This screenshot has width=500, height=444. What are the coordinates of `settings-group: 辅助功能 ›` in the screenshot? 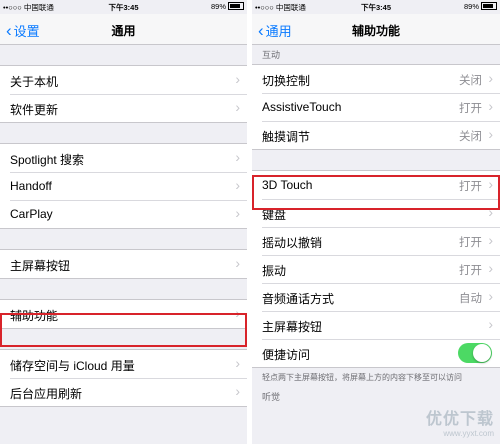 It's located at (123, 314).